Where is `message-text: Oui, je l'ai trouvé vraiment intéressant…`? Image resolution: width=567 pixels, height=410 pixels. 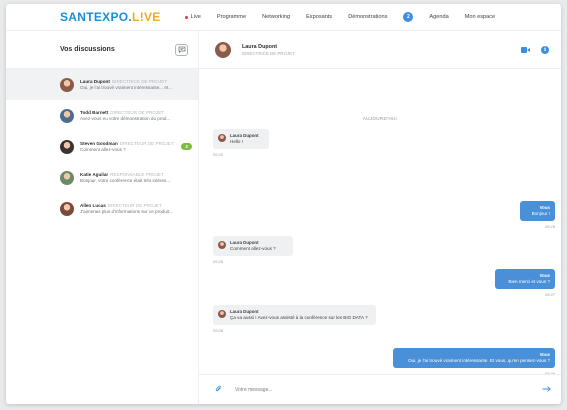 message-text: Oui, je l'ai trouvé vraiment intéressant… is located at coordinates (479, 360).